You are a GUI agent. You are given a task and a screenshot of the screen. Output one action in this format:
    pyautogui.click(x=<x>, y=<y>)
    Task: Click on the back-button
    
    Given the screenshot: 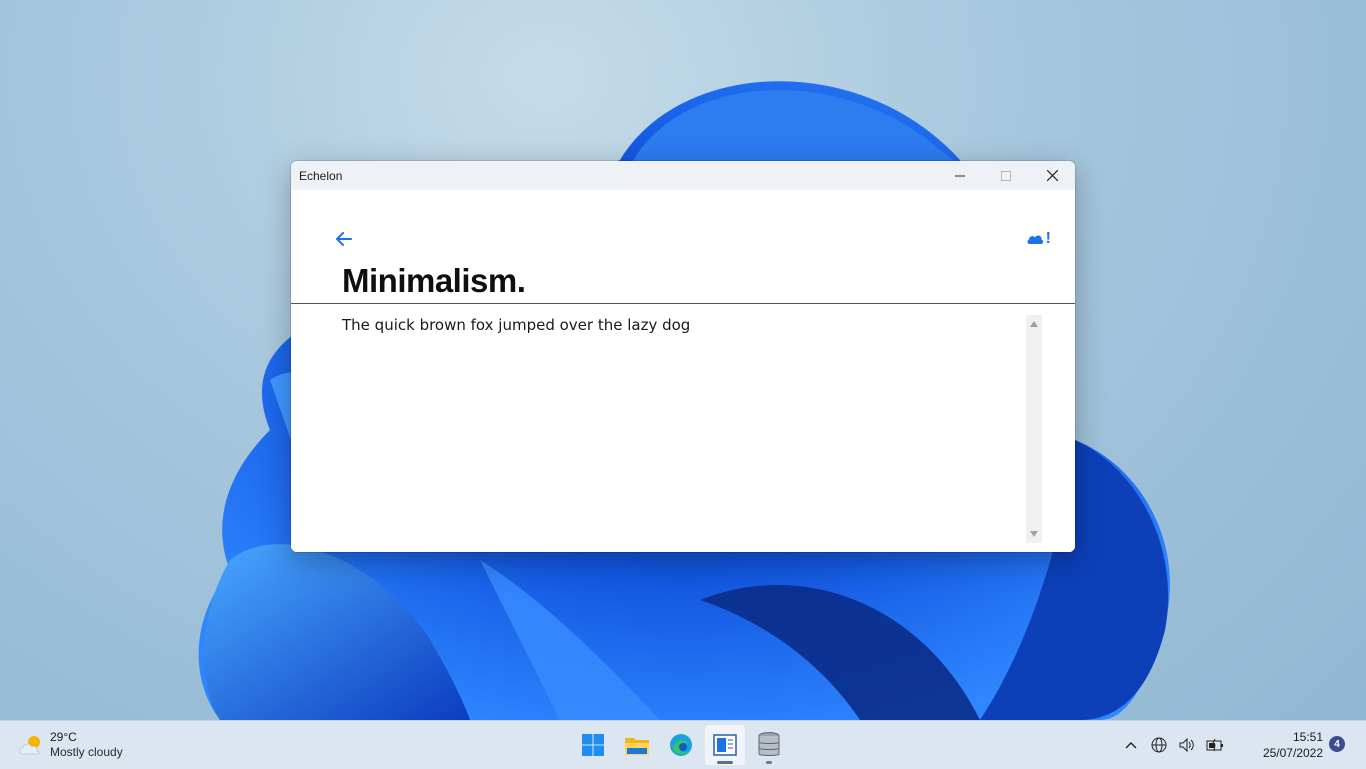 What is the action you would take?
    pyautogui.click(x=344, y=239)
    